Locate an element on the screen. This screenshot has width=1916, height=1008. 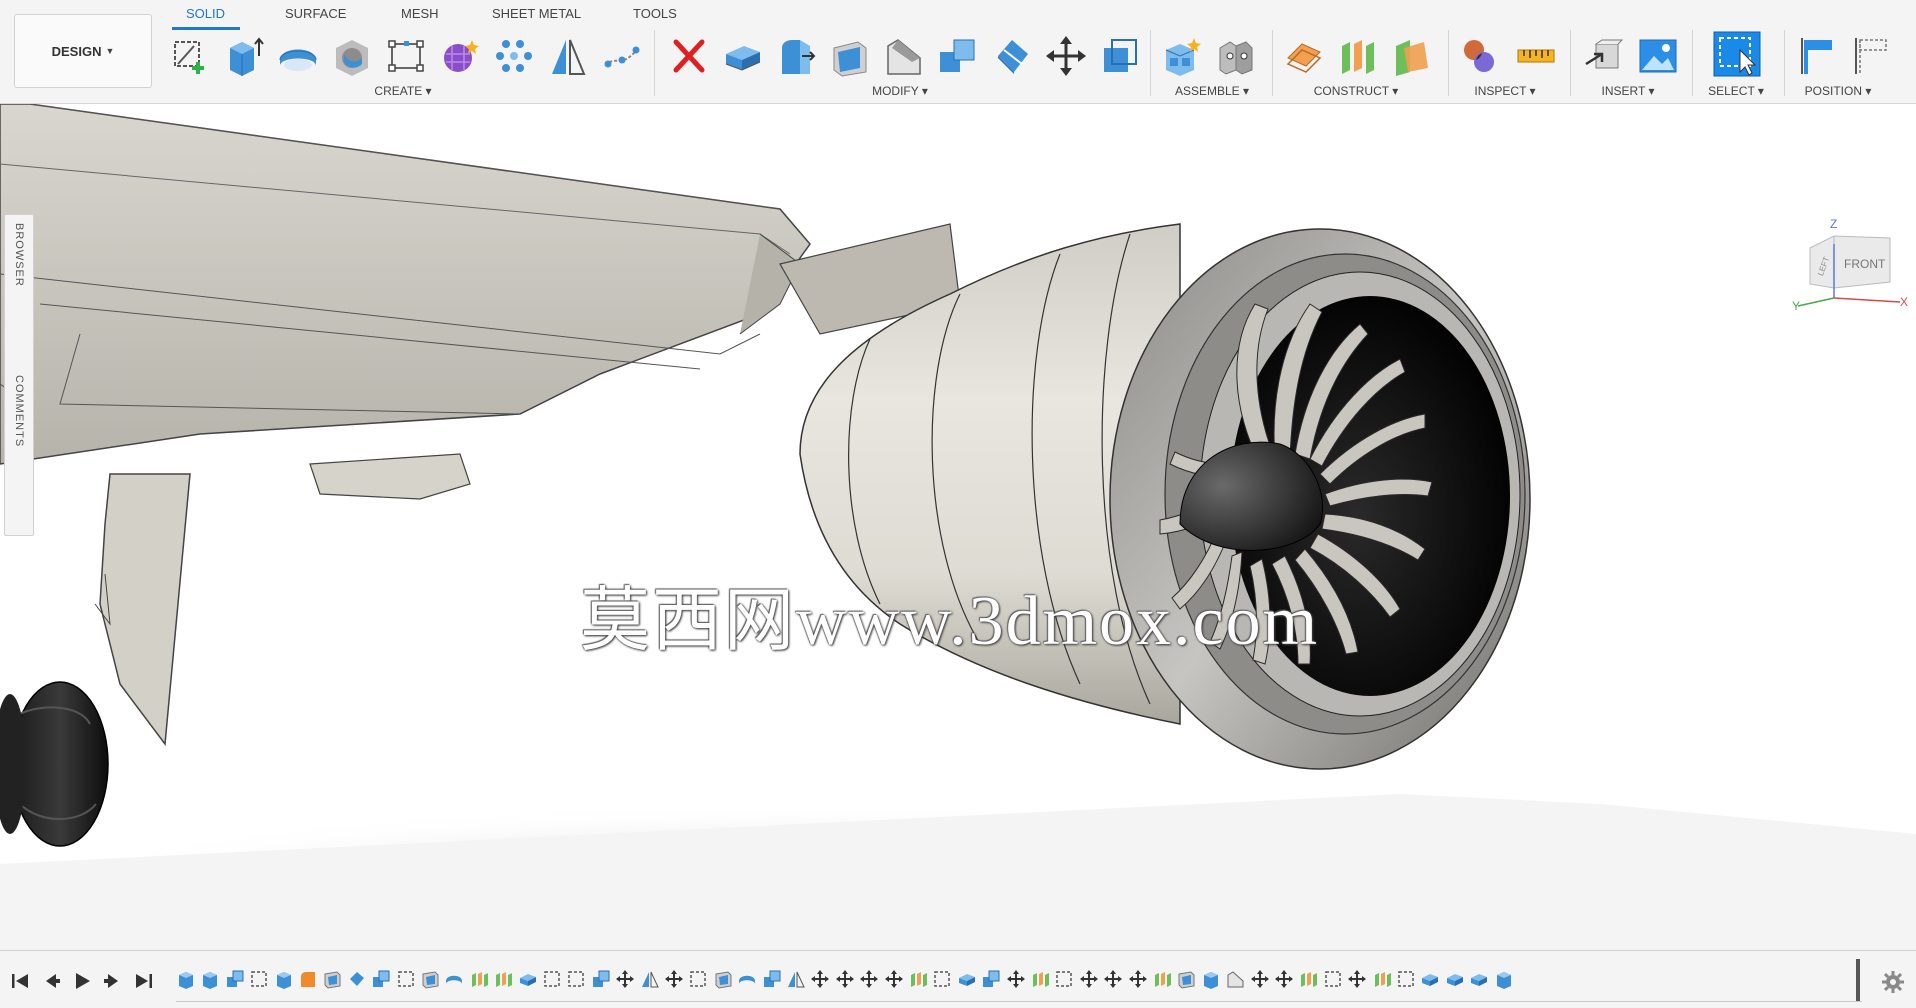
insert-menu: INSERT ▾ is located at coordinates (1628, 91).